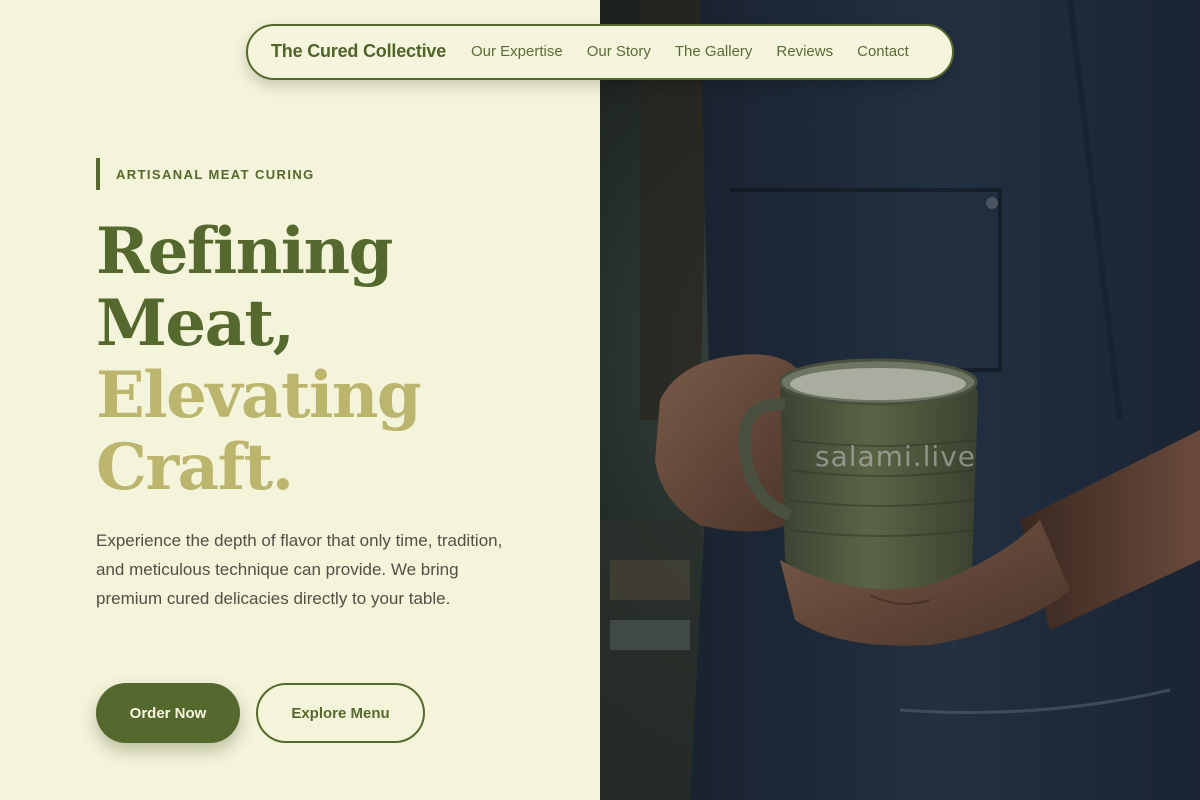 Image resolution: width=1200 pixels, height=800 pixels. What do you see at coordinates (340, 713) in the screenshot?
I see `explore-menu-button: Explore Menu` at bounding box center [340, 713].